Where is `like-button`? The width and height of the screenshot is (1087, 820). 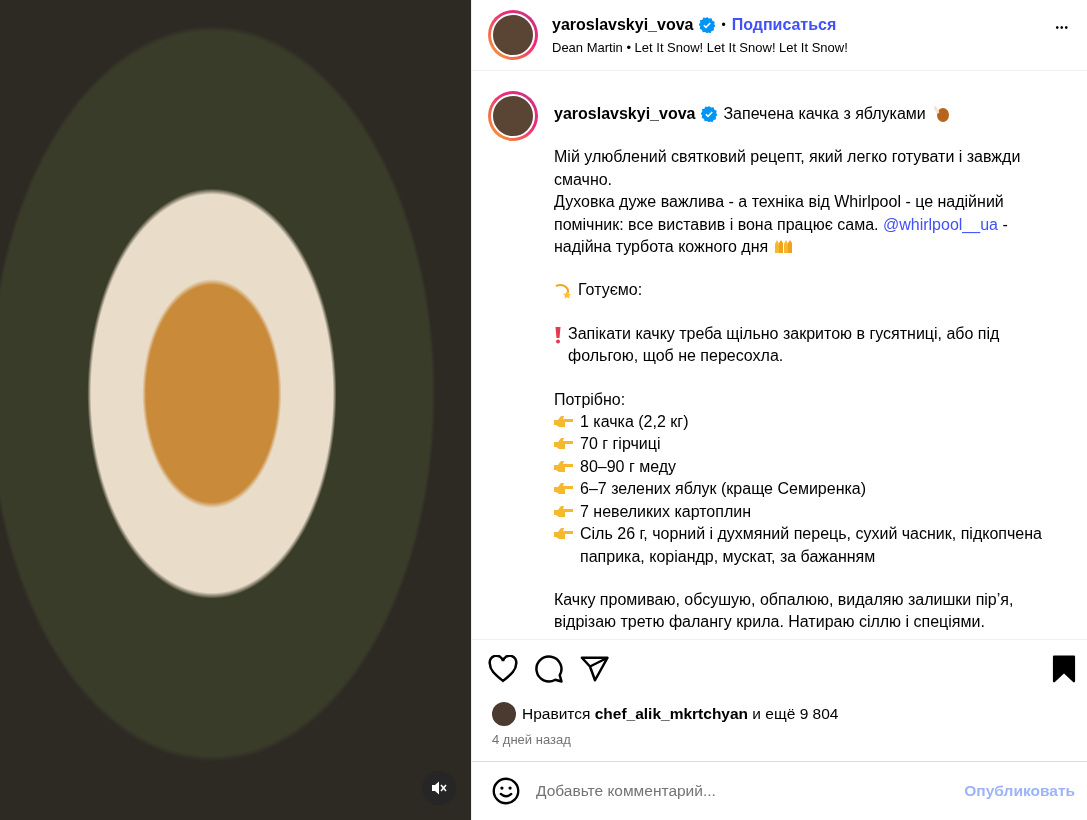 like-button is located at coordinates (503, 669).